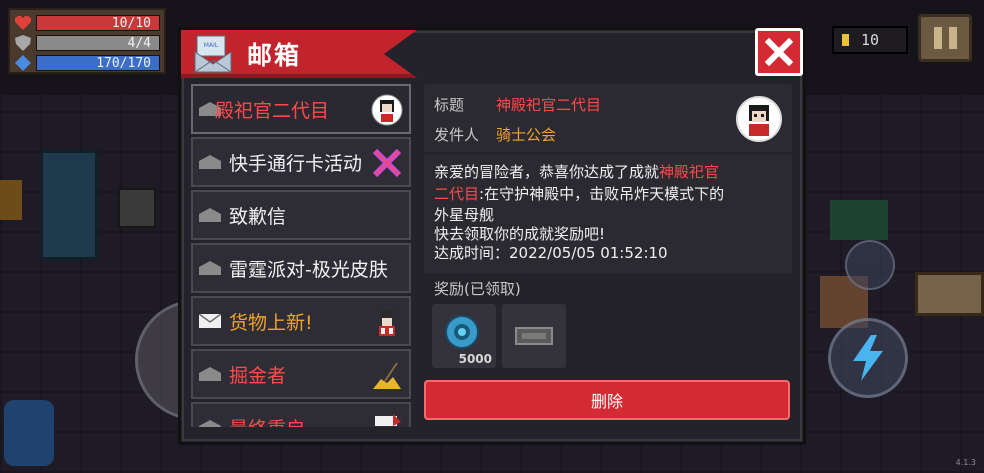 The height and width of the screenshot is (473, 984). Describe the element at coordinates (526, 135) in the screenshot. I see `sender-name: 骑士公会` at that location.